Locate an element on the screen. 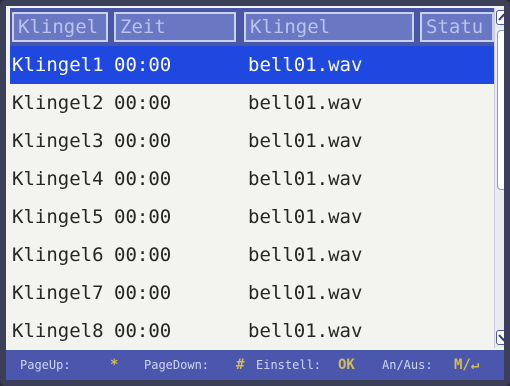 This screenshot has width=510, height=386. table-row: Klingel3 00:00 bell01.wav is located at coordinates (252, 141).